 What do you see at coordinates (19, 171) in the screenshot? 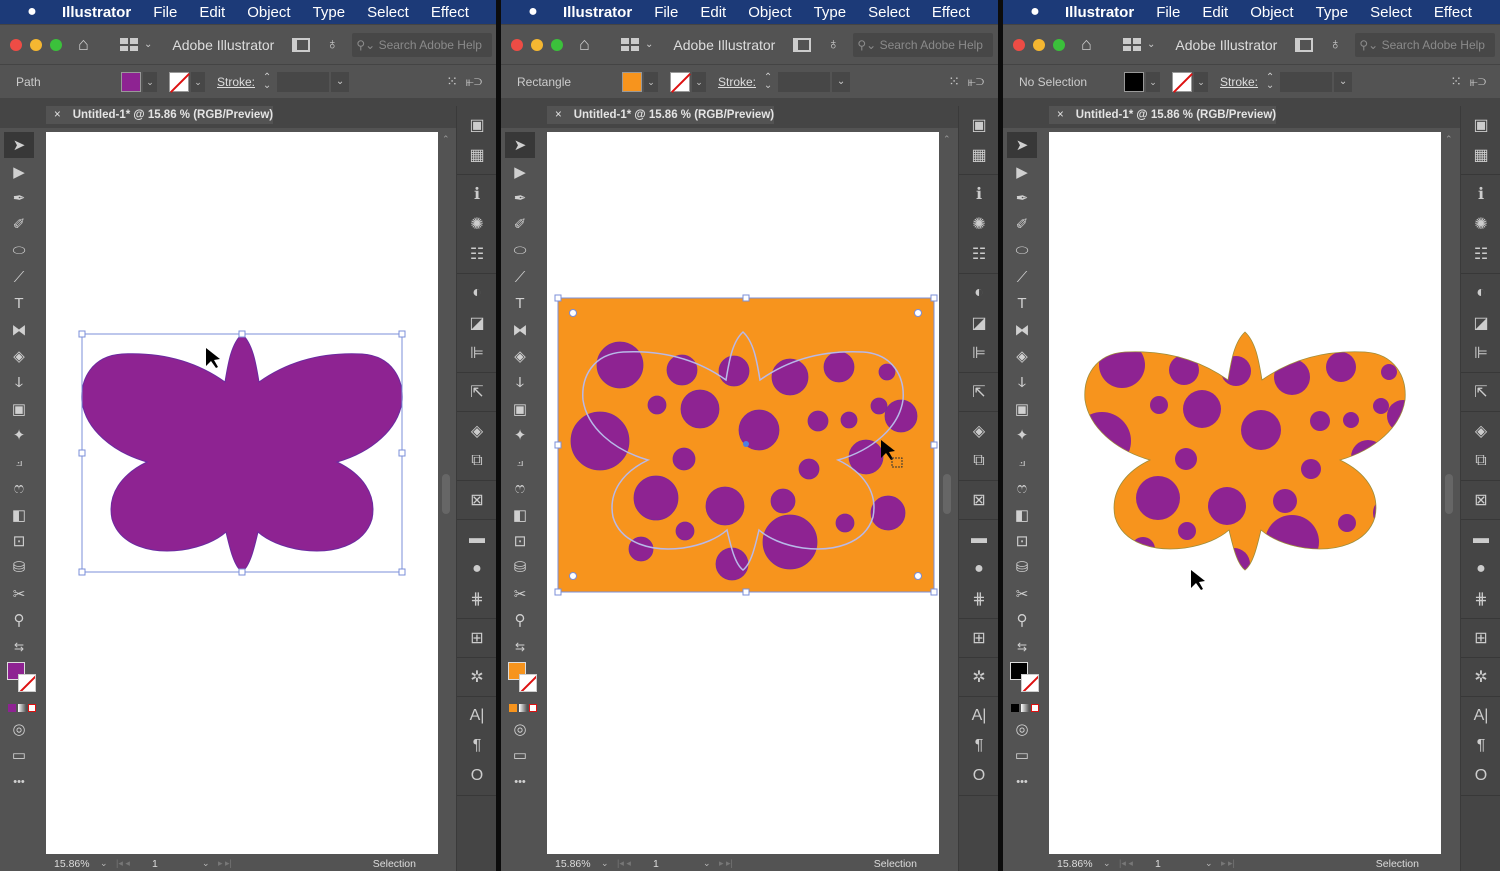
I see `direct-selection-tool: ▶` at bounding box center [19, 171].